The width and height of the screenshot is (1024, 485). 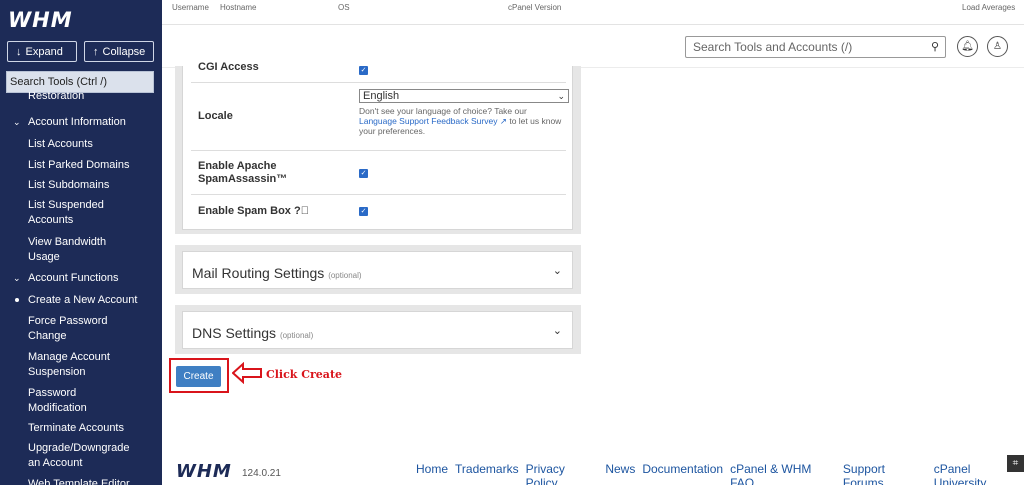 What do you see at coordinates (363, 211) in the screenshot?
I see `spambox-checkbox: ✓` at bounding box center [363, 211].